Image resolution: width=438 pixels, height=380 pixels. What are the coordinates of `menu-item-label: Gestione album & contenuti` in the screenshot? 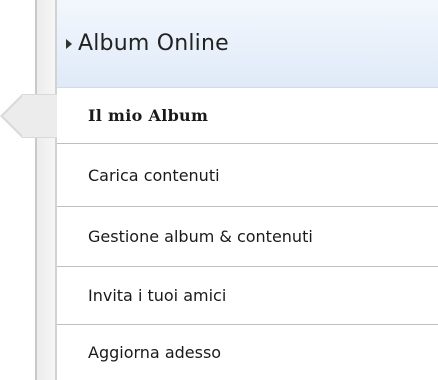 It's located at (200, 236).